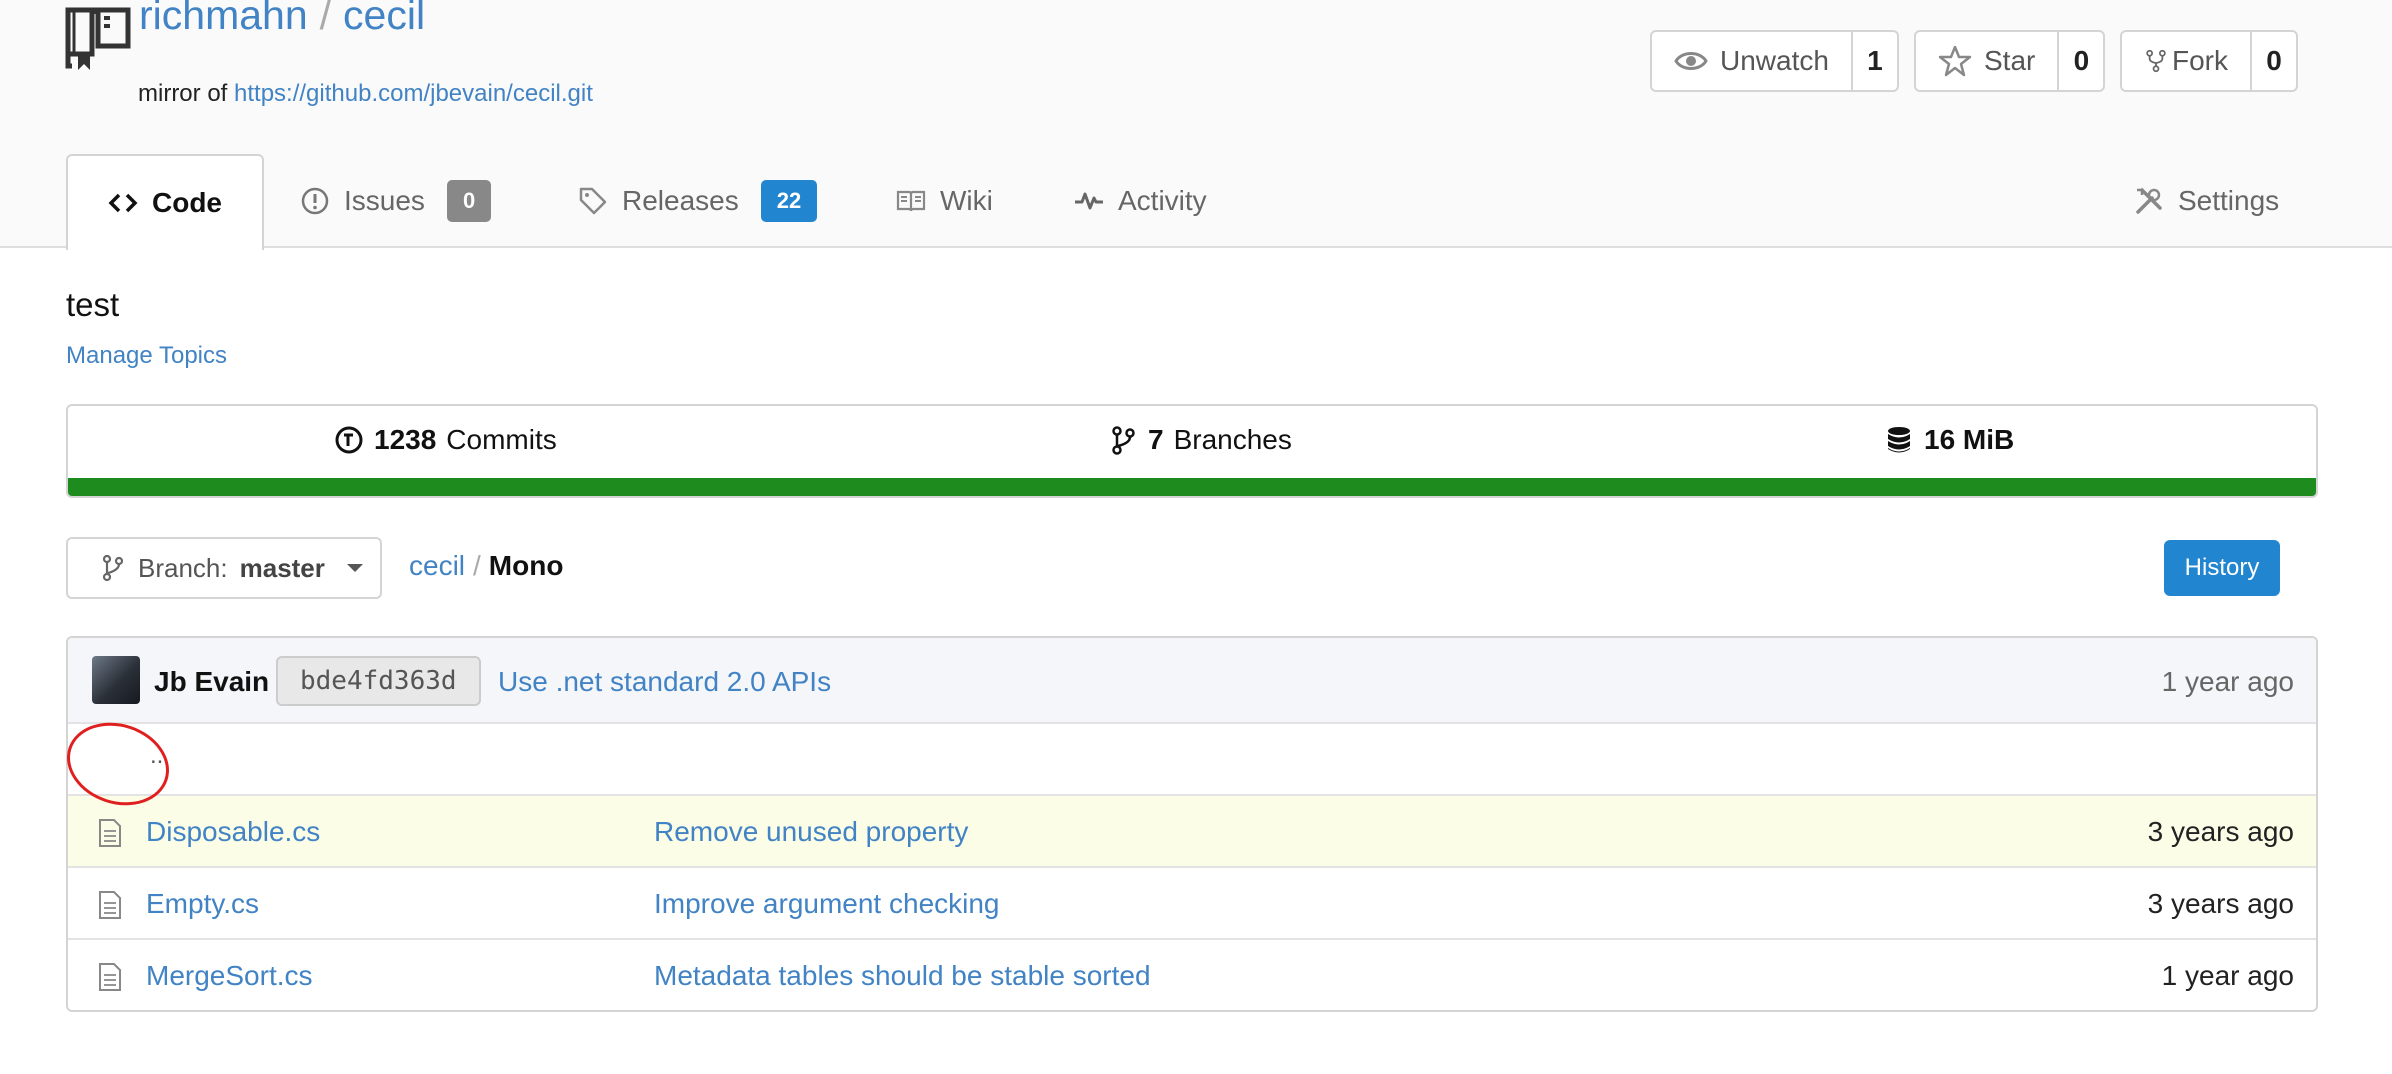 The height and width of the screenshot is (1074, 2392). I want to click on tab-activity: Activity, so click(1140, 201).